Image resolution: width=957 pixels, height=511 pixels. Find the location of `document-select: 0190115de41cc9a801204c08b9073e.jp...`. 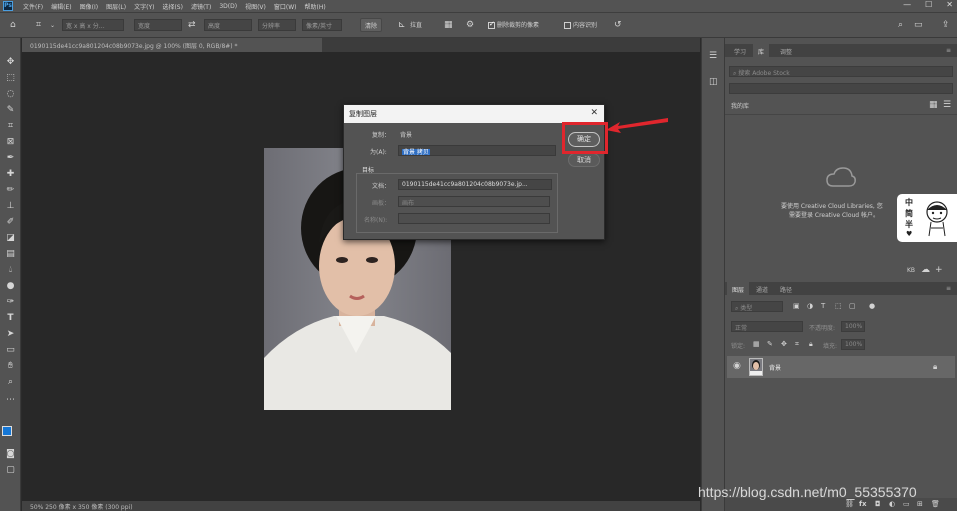

document-select: 0190115de41cc9a801204c08b9073e.jp... is located at coordinates (475, 184).